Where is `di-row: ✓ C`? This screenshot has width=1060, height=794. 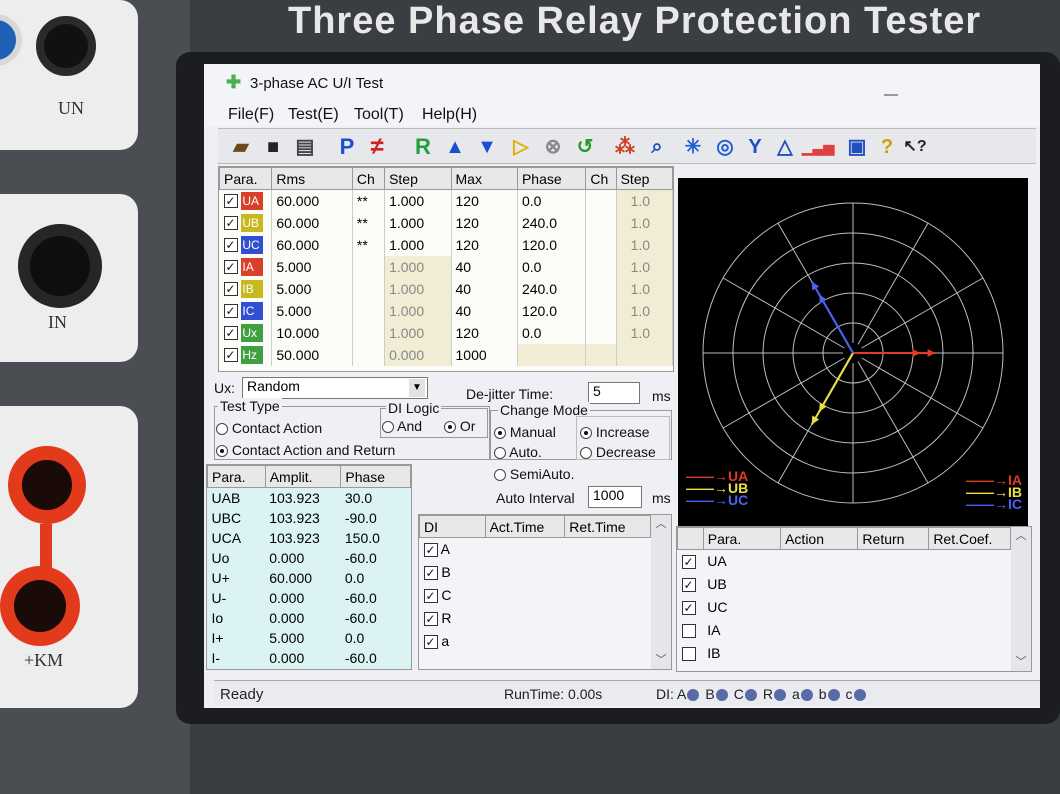
di-row: ✓ C is located at coordinates (535, 595).